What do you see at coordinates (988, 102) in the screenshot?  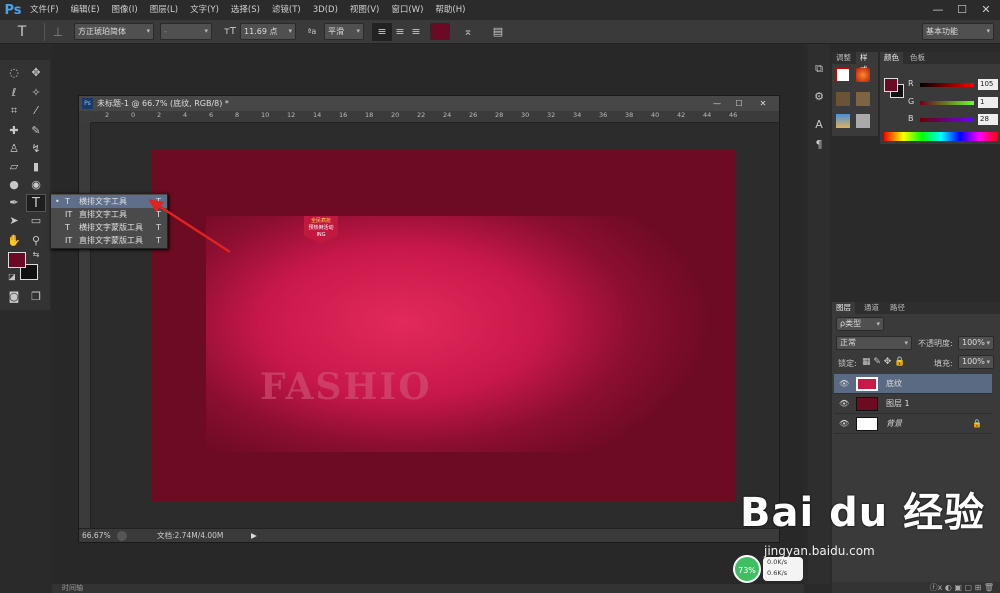 I see `green-value: 1` at bounding box center [988, 102].